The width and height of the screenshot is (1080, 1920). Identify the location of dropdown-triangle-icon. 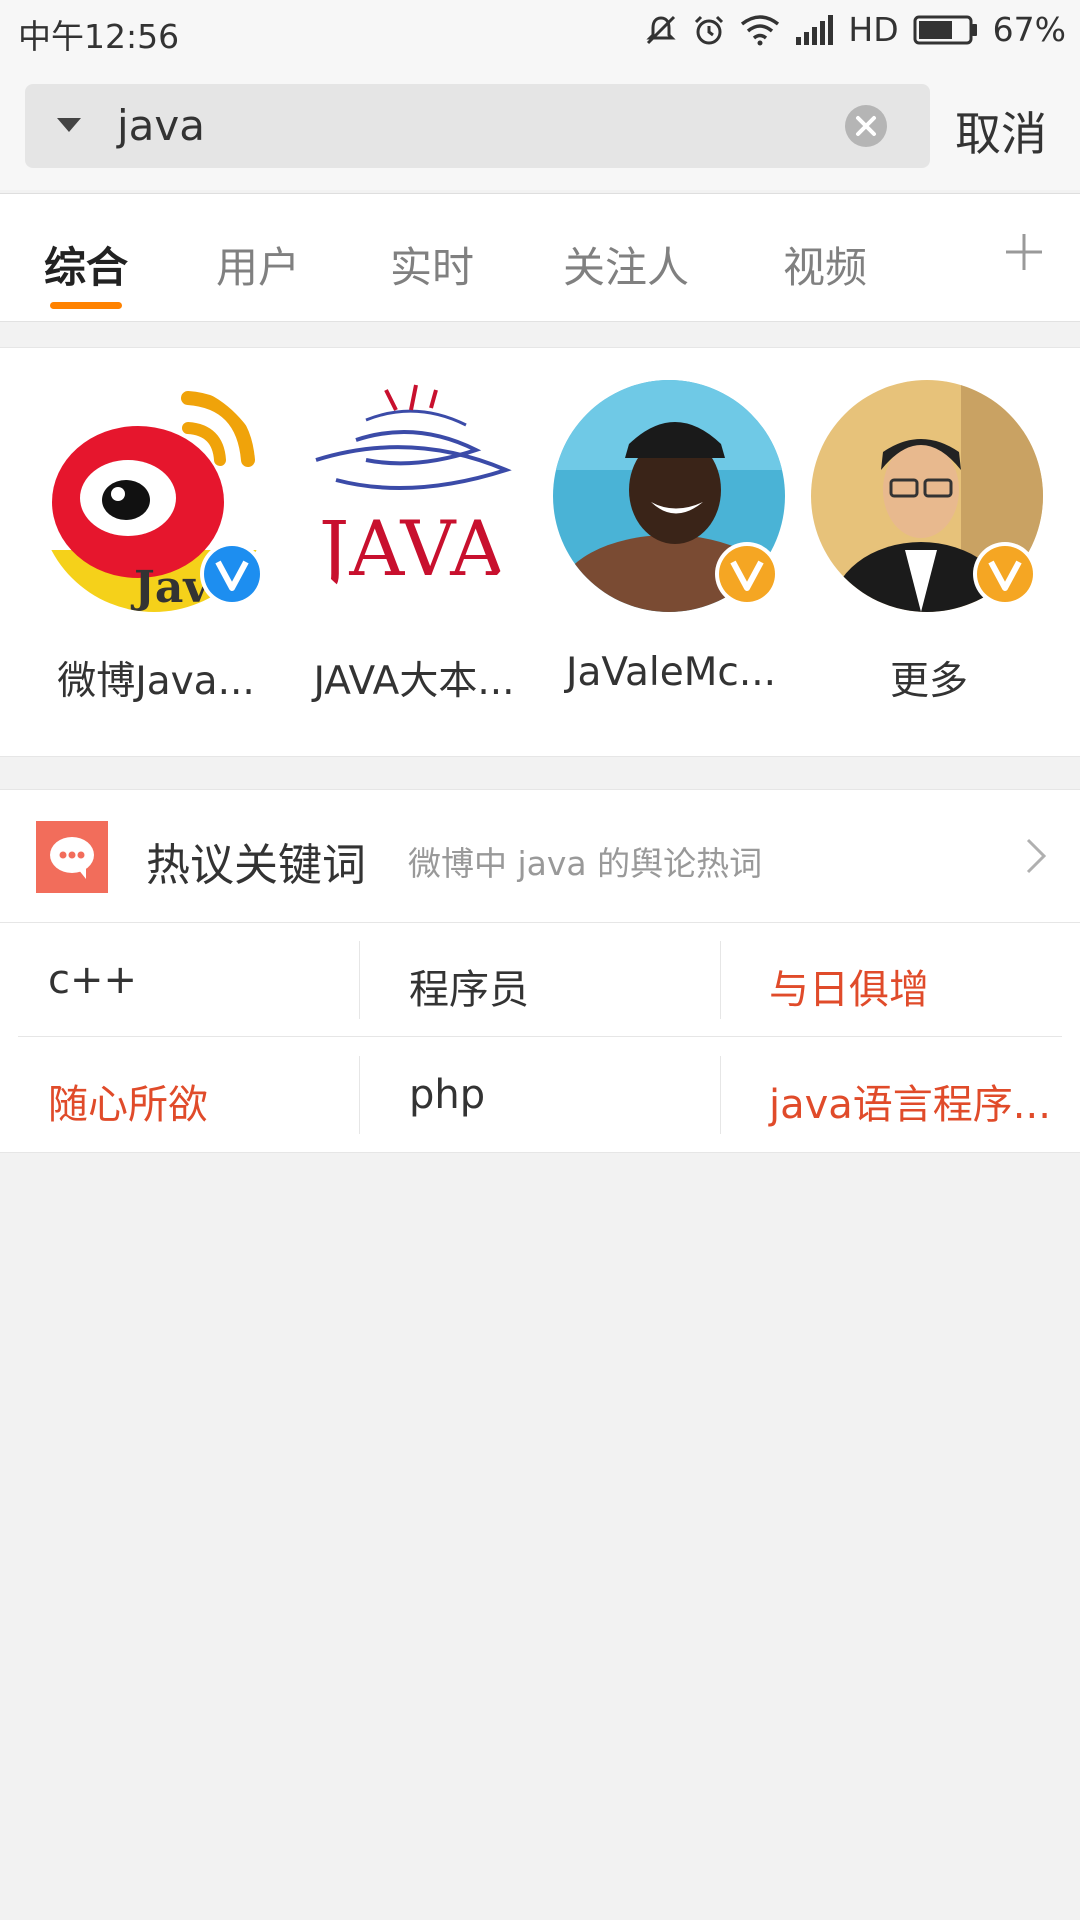
(69, 125).